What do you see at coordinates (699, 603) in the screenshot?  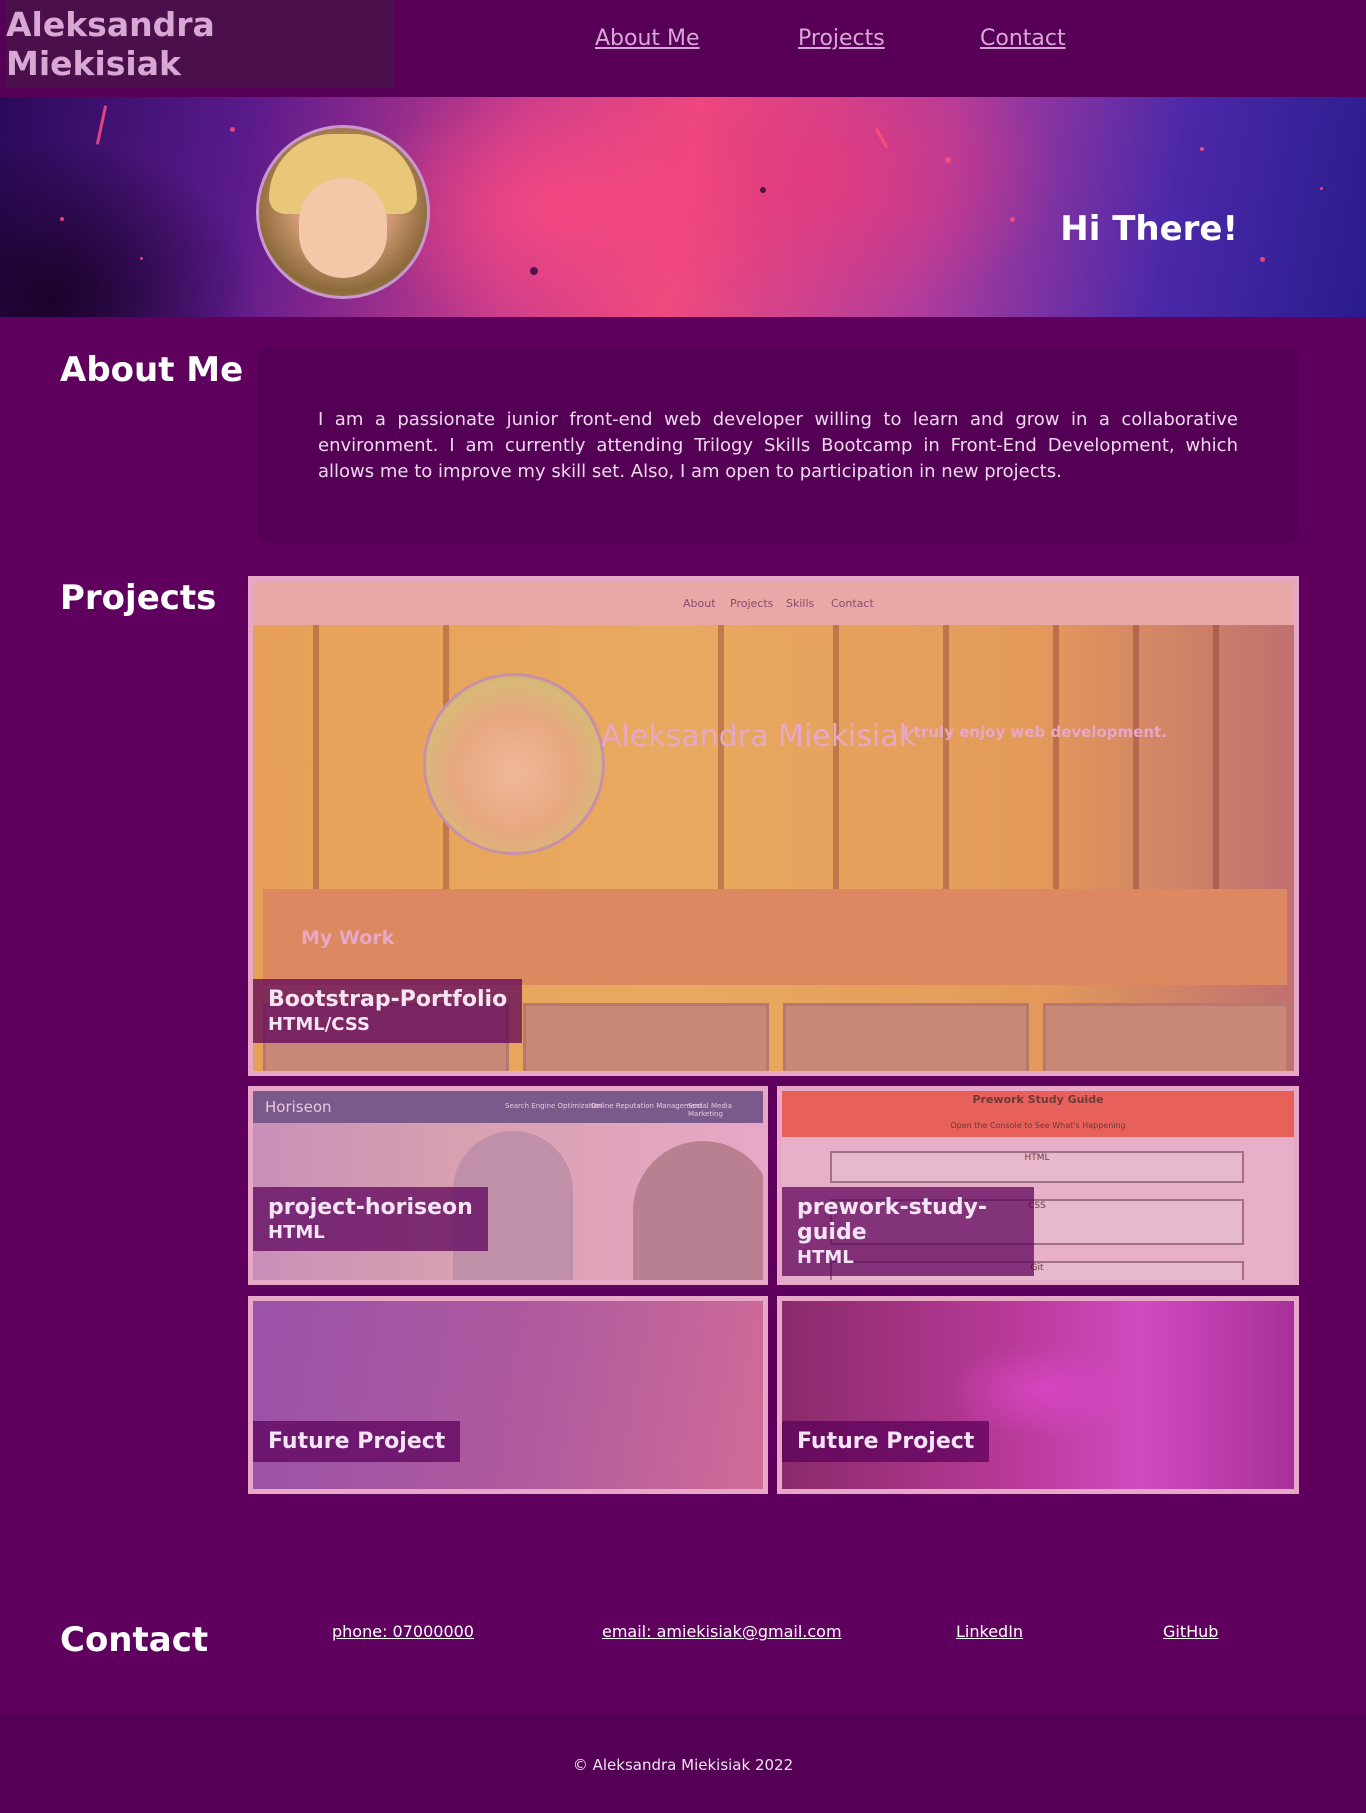 I see `thumb-nav-about: About` at bounding box center [699, 603].